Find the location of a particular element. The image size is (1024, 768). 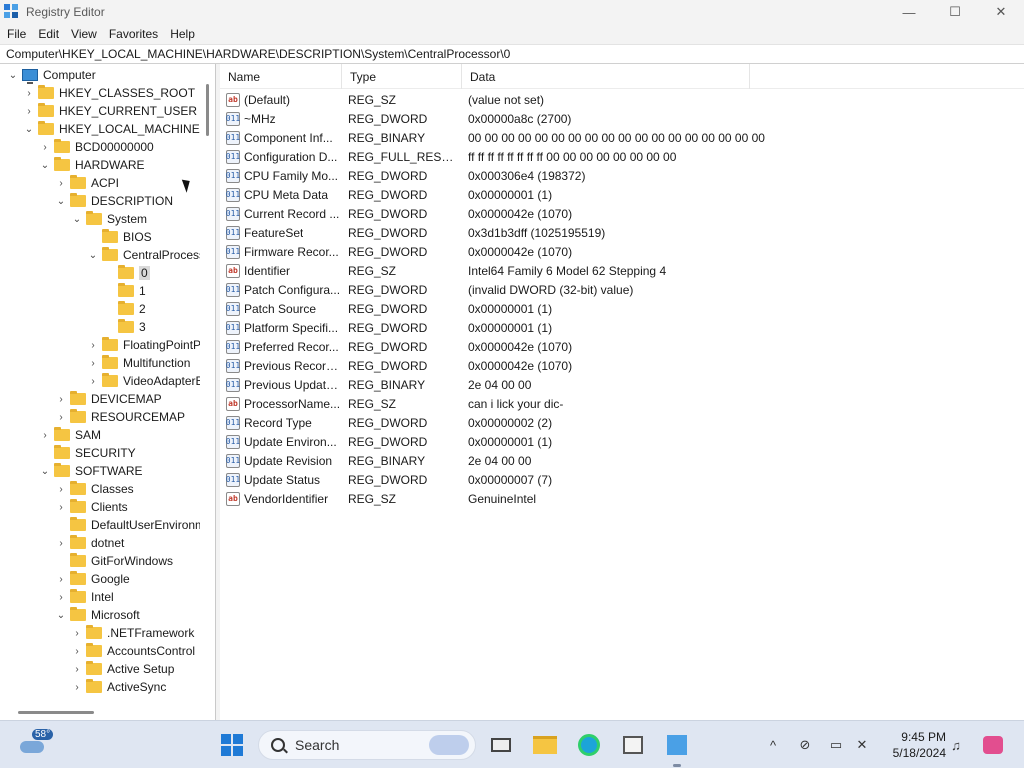

value-row: 011 Patch Source REG_DWORD 0x00000001 (1) is located at coordinates (622, 308).